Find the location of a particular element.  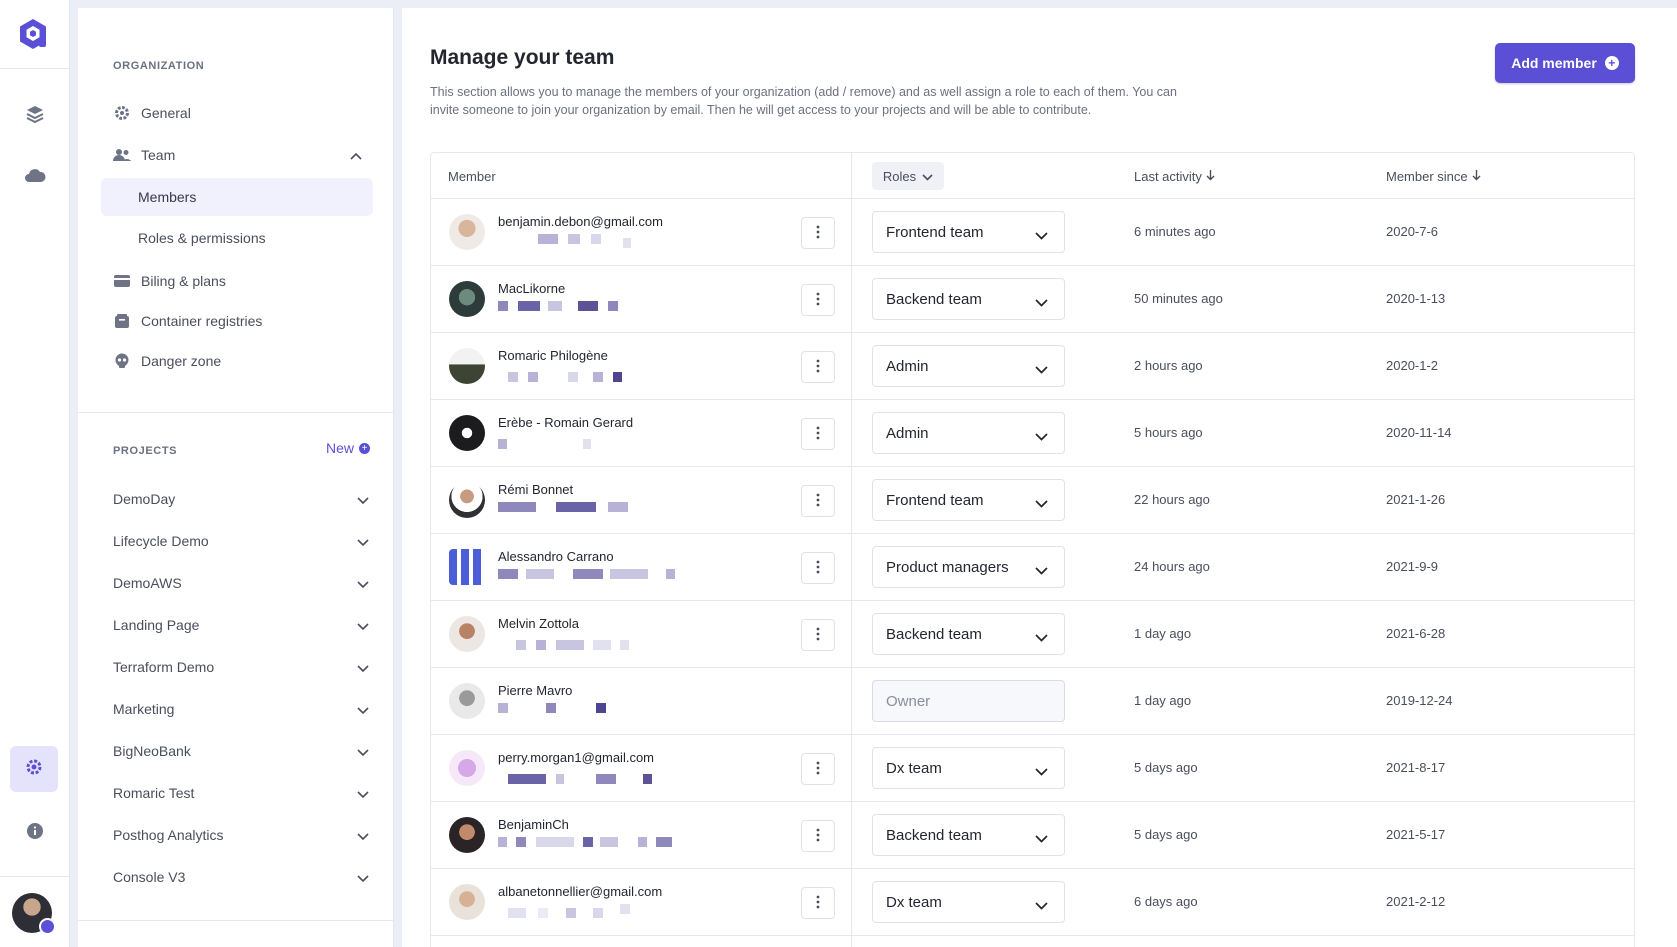

add-member-button: Add member + is located at coordinates (1565, 63).